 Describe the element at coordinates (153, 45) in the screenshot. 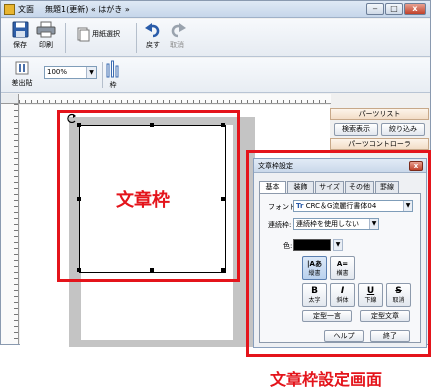

I see `undo-label: 戻す` at that location.